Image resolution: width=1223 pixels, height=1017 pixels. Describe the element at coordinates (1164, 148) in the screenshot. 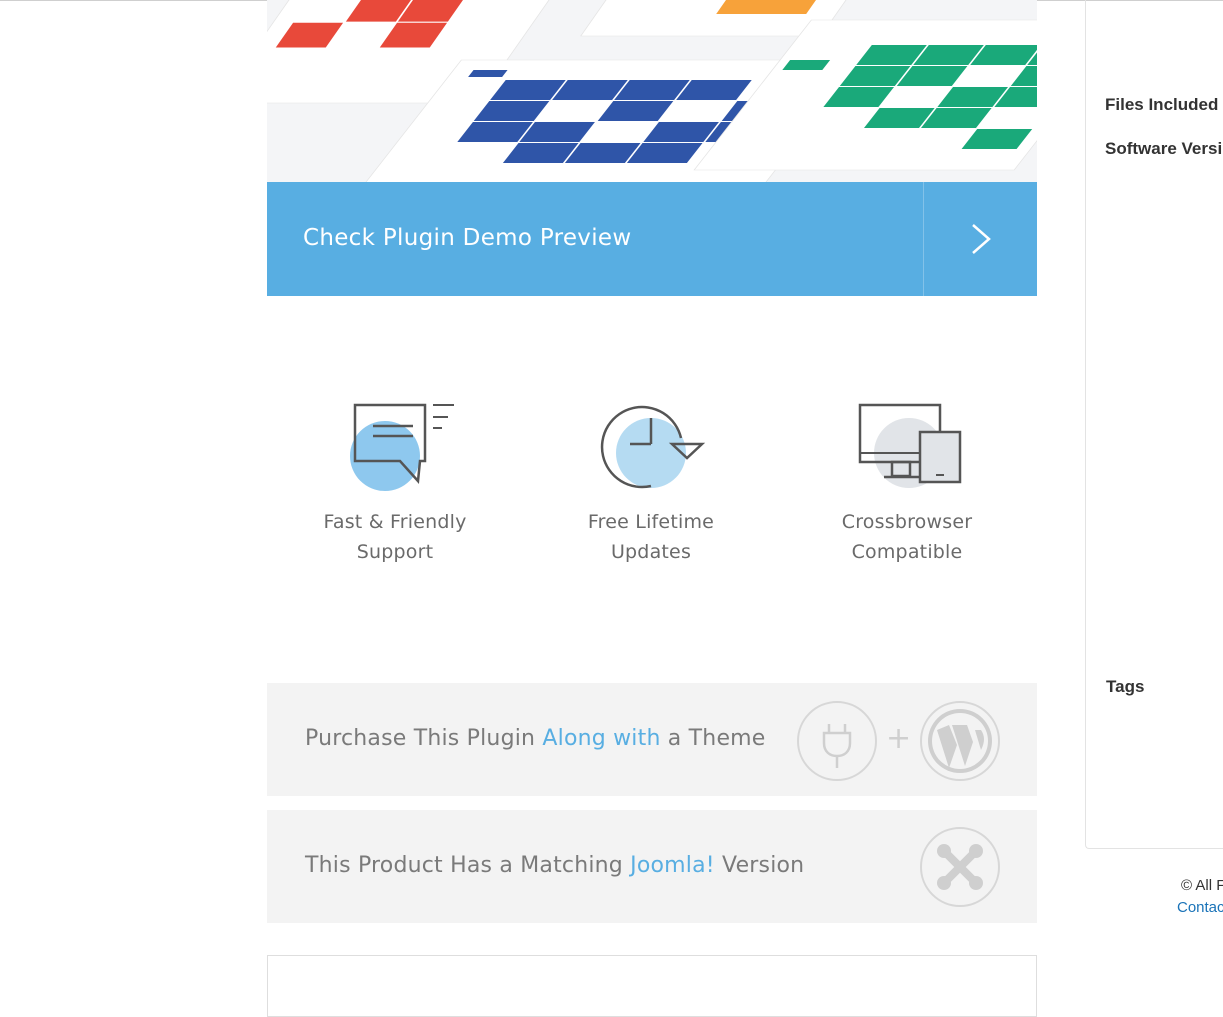

I see `software-version-label: Software Versi` at that location.